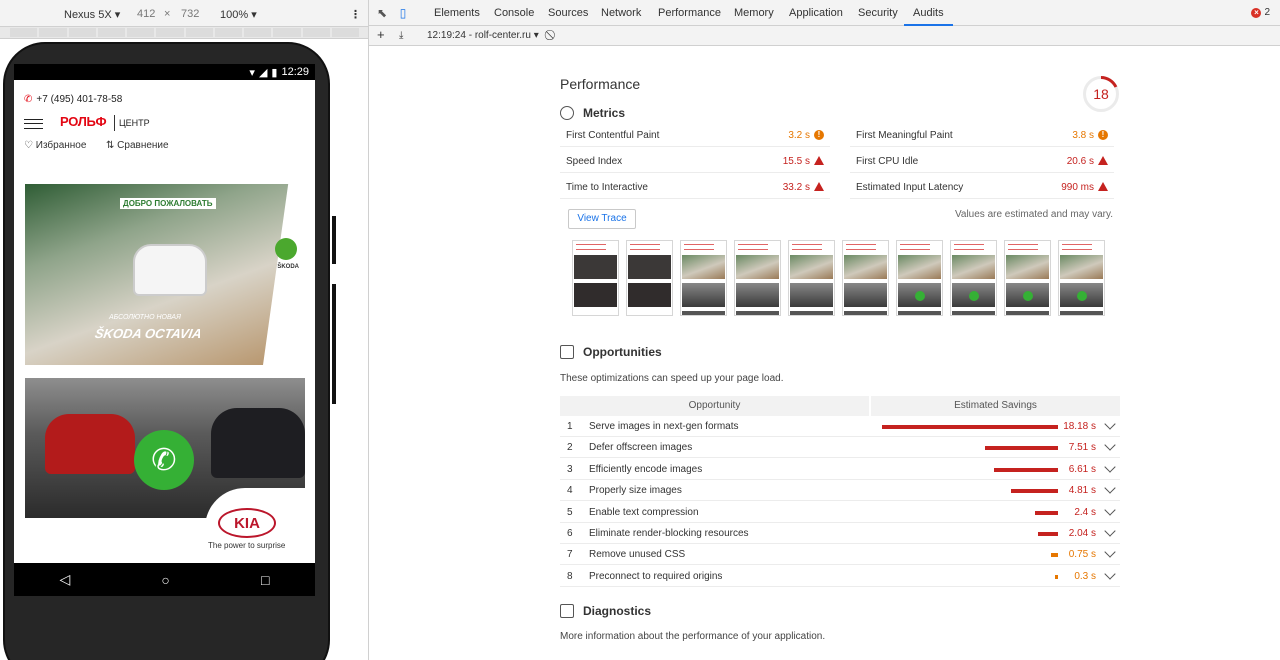 Image resolution: width=1280 pixels, height=660 pixels. What do you see at coordinates (334, 344) in the screenshot?
I see `volume-button` at bounding box center [334, 344].